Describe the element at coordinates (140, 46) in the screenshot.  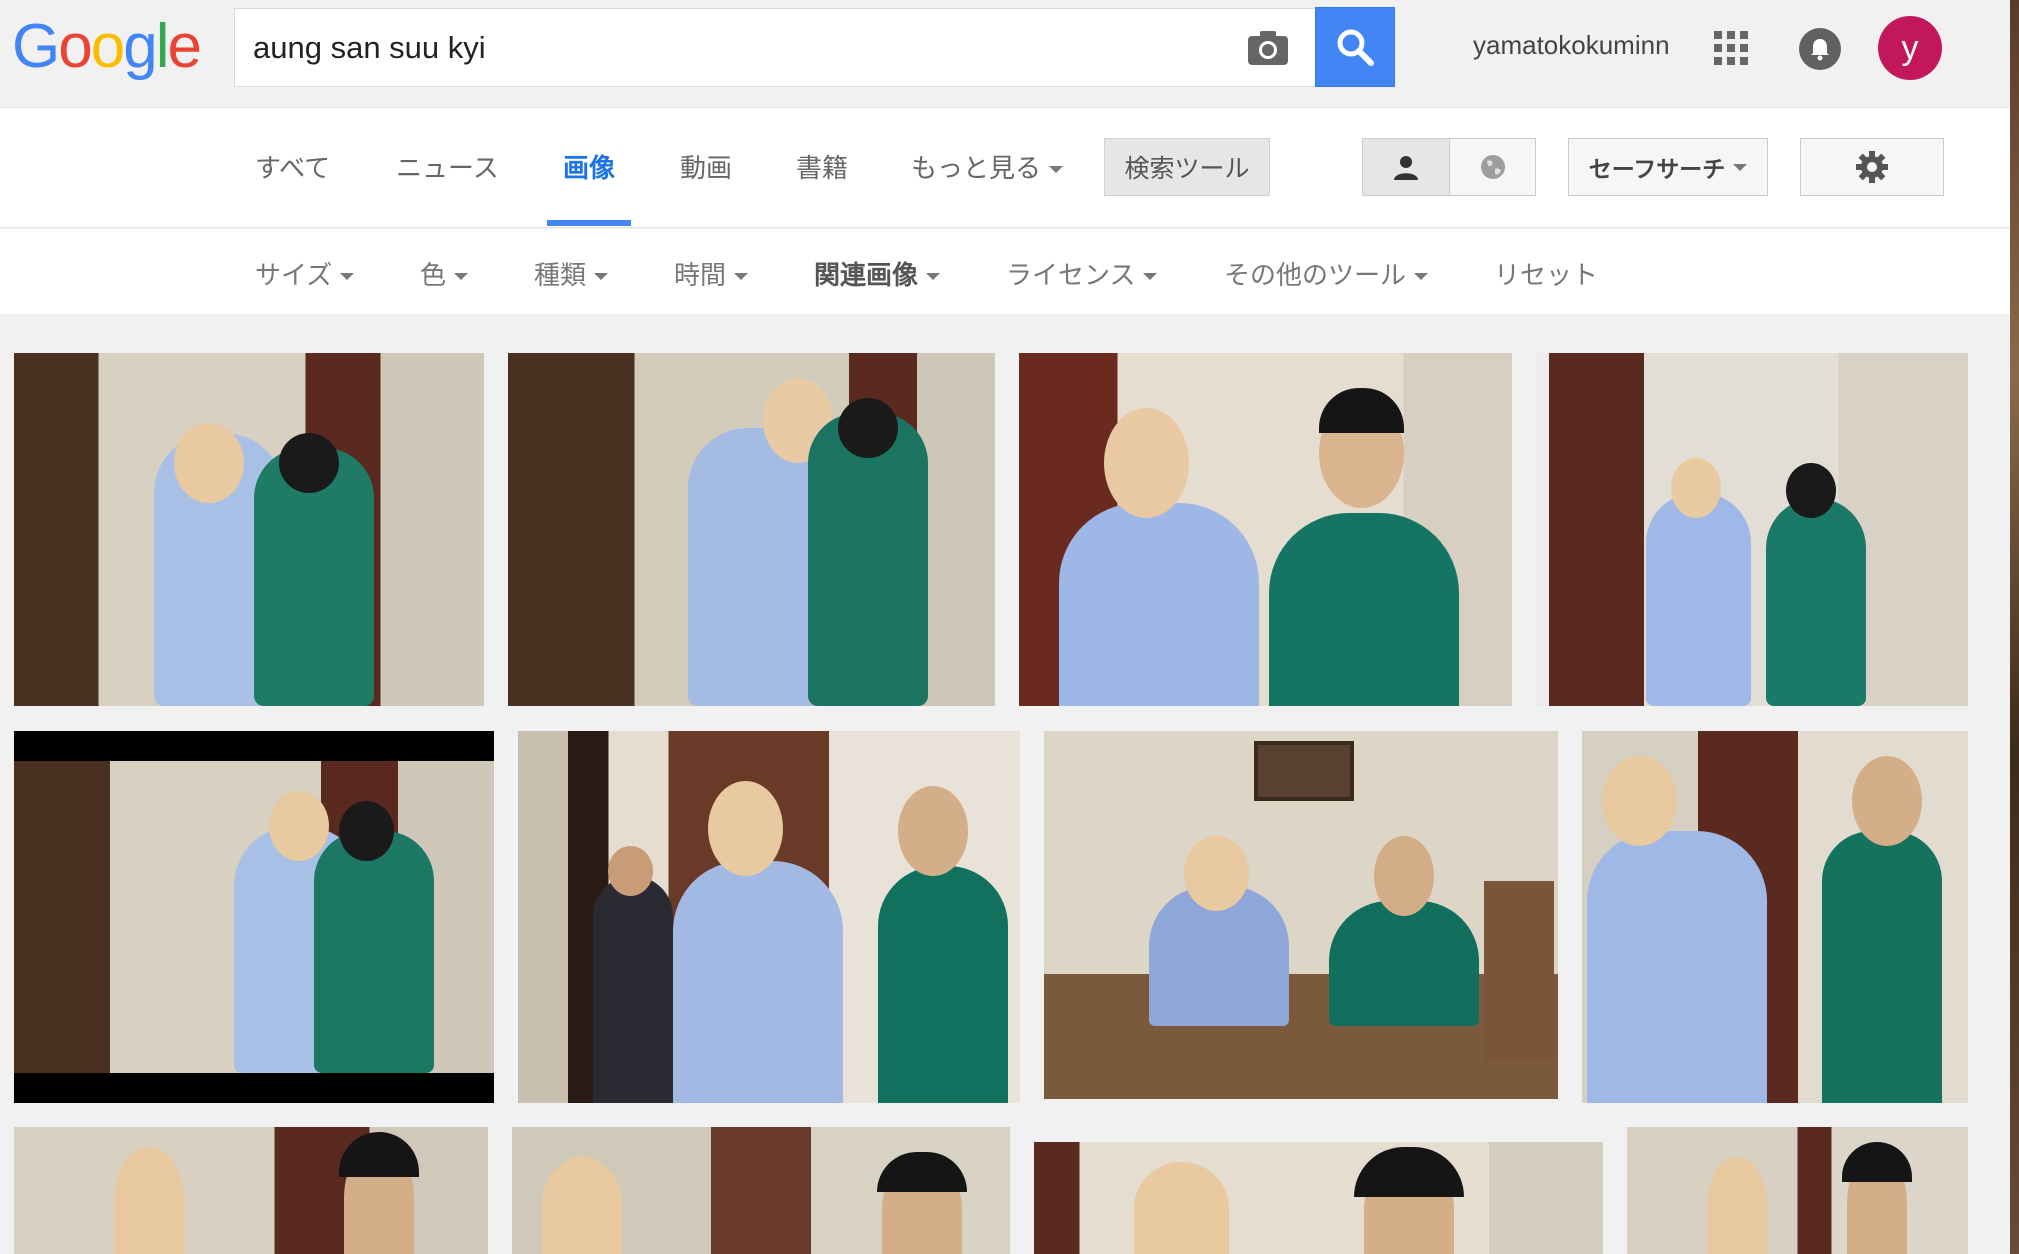
I see `logo-letter: g` at that location.